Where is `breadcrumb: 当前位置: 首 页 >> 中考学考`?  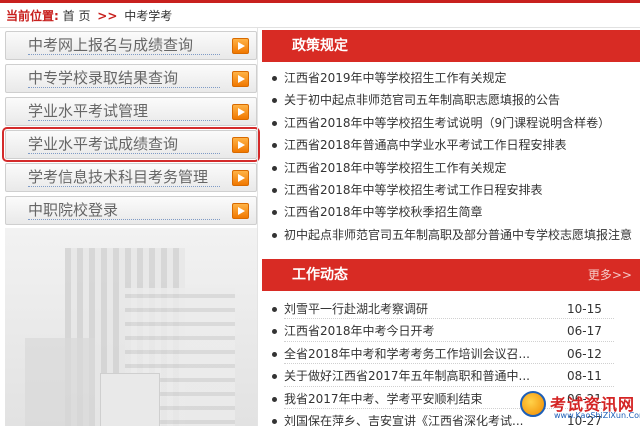
breadcrumb: 当前位置: 首 页 >> 中考学考 is located at coordinates (89, 16).